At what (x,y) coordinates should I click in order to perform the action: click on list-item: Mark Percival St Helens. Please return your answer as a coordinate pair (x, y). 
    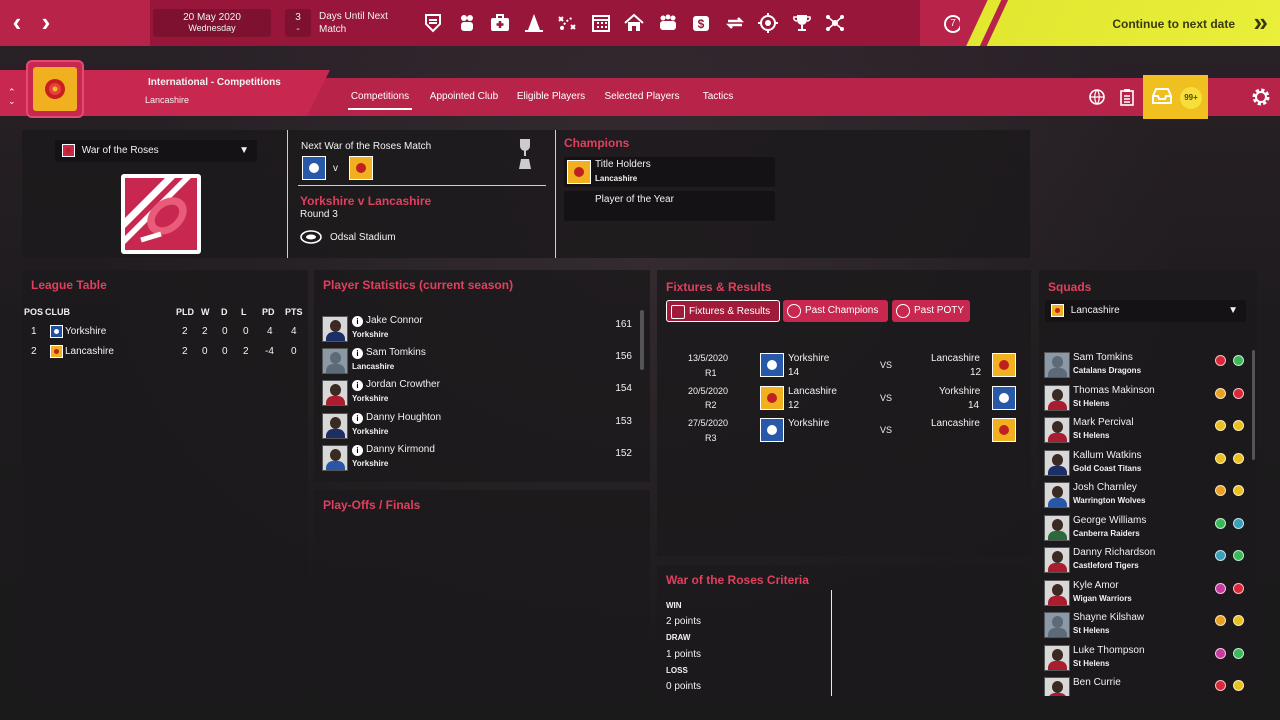
    Looking at the image, I should click on (1149, 432).